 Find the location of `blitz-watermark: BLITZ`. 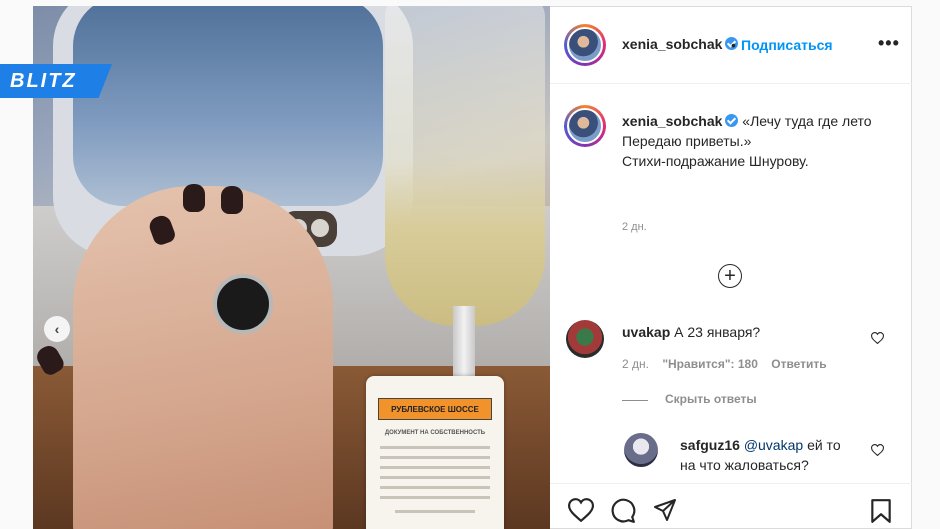

blitz-watermark: BLITZ is located at coordinates (56, 81).